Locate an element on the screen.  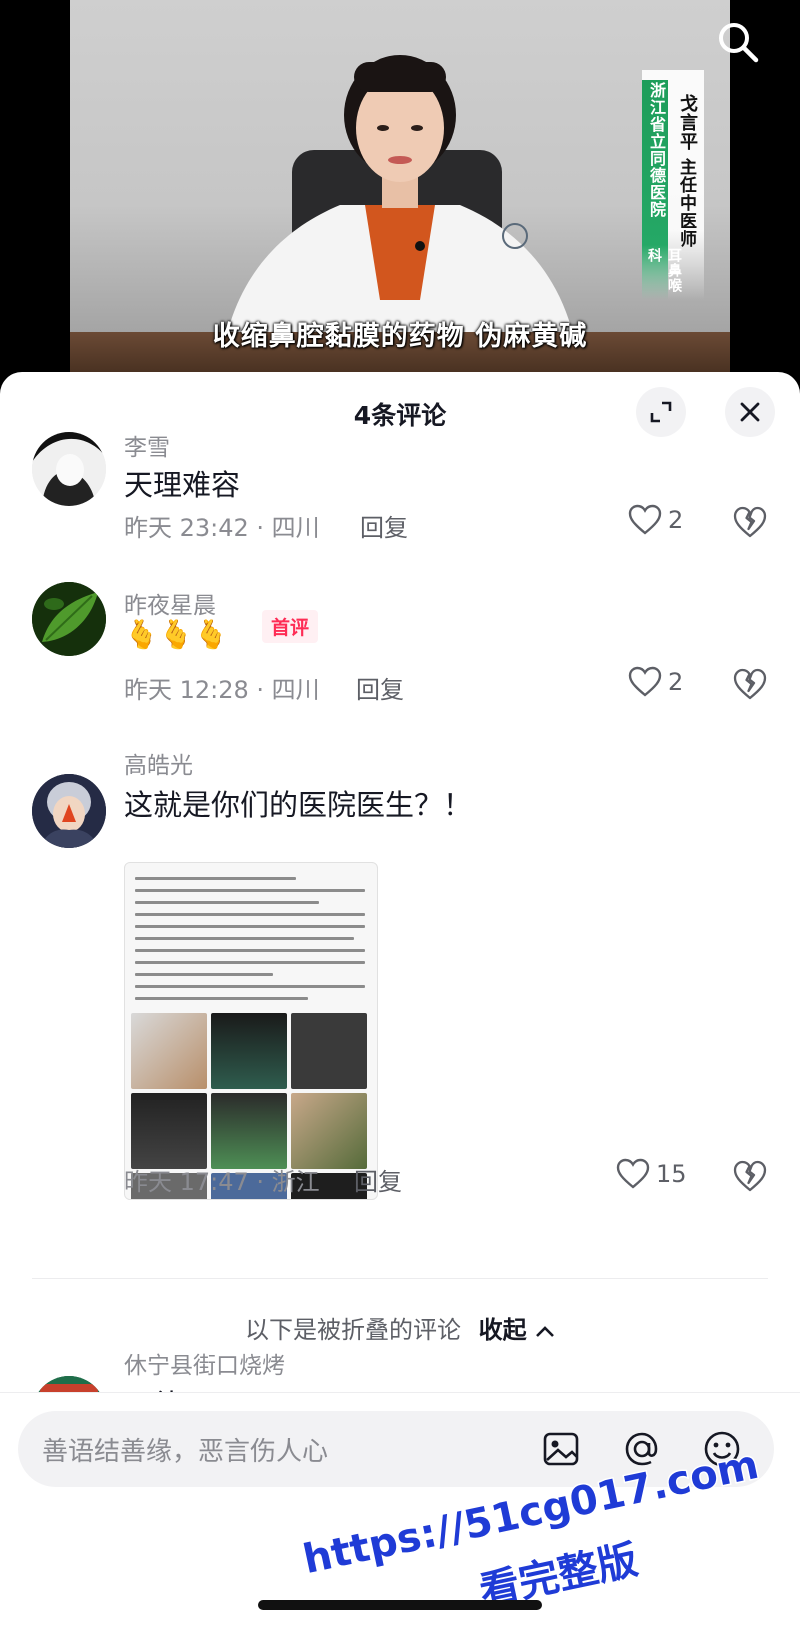
at-mention-icon is located at coordinates (642, 1449).